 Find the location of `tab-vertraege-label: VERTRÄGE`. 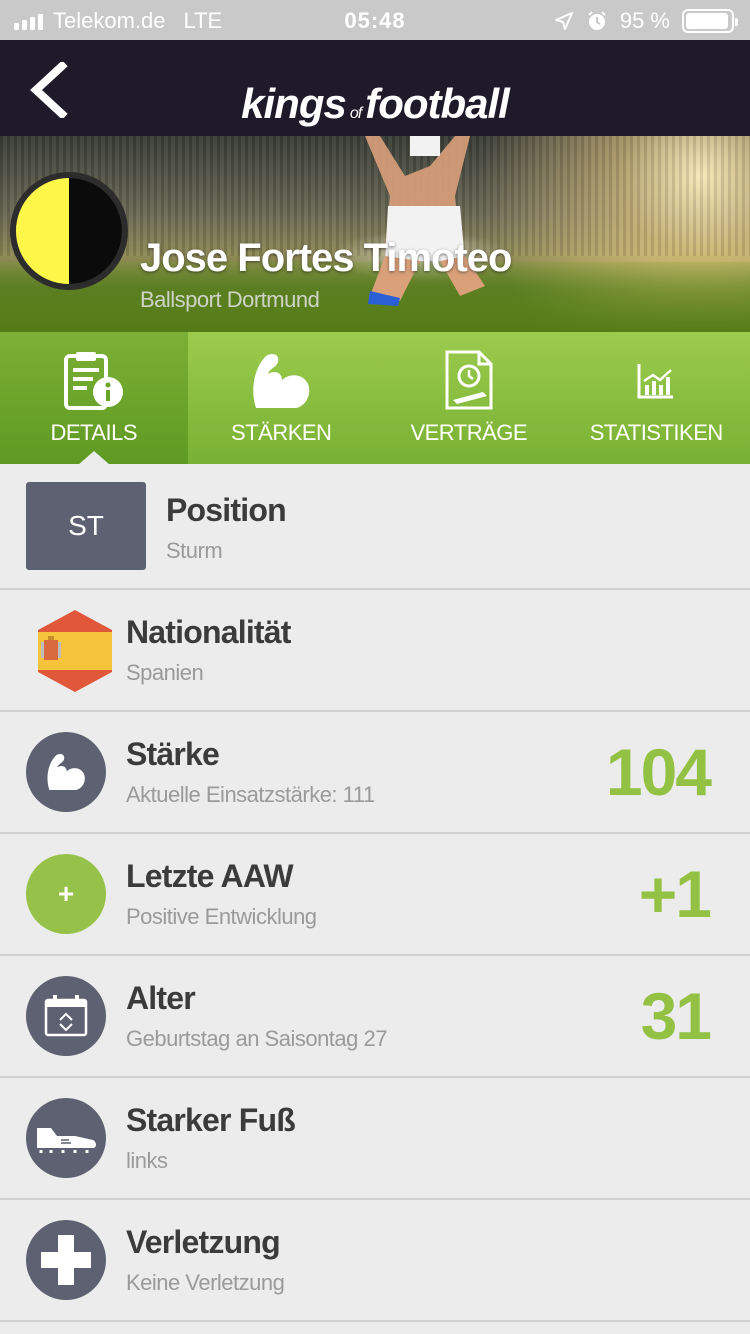

tab-vertraege-label: VERTRÄGE is located at coordinates (469, 432).